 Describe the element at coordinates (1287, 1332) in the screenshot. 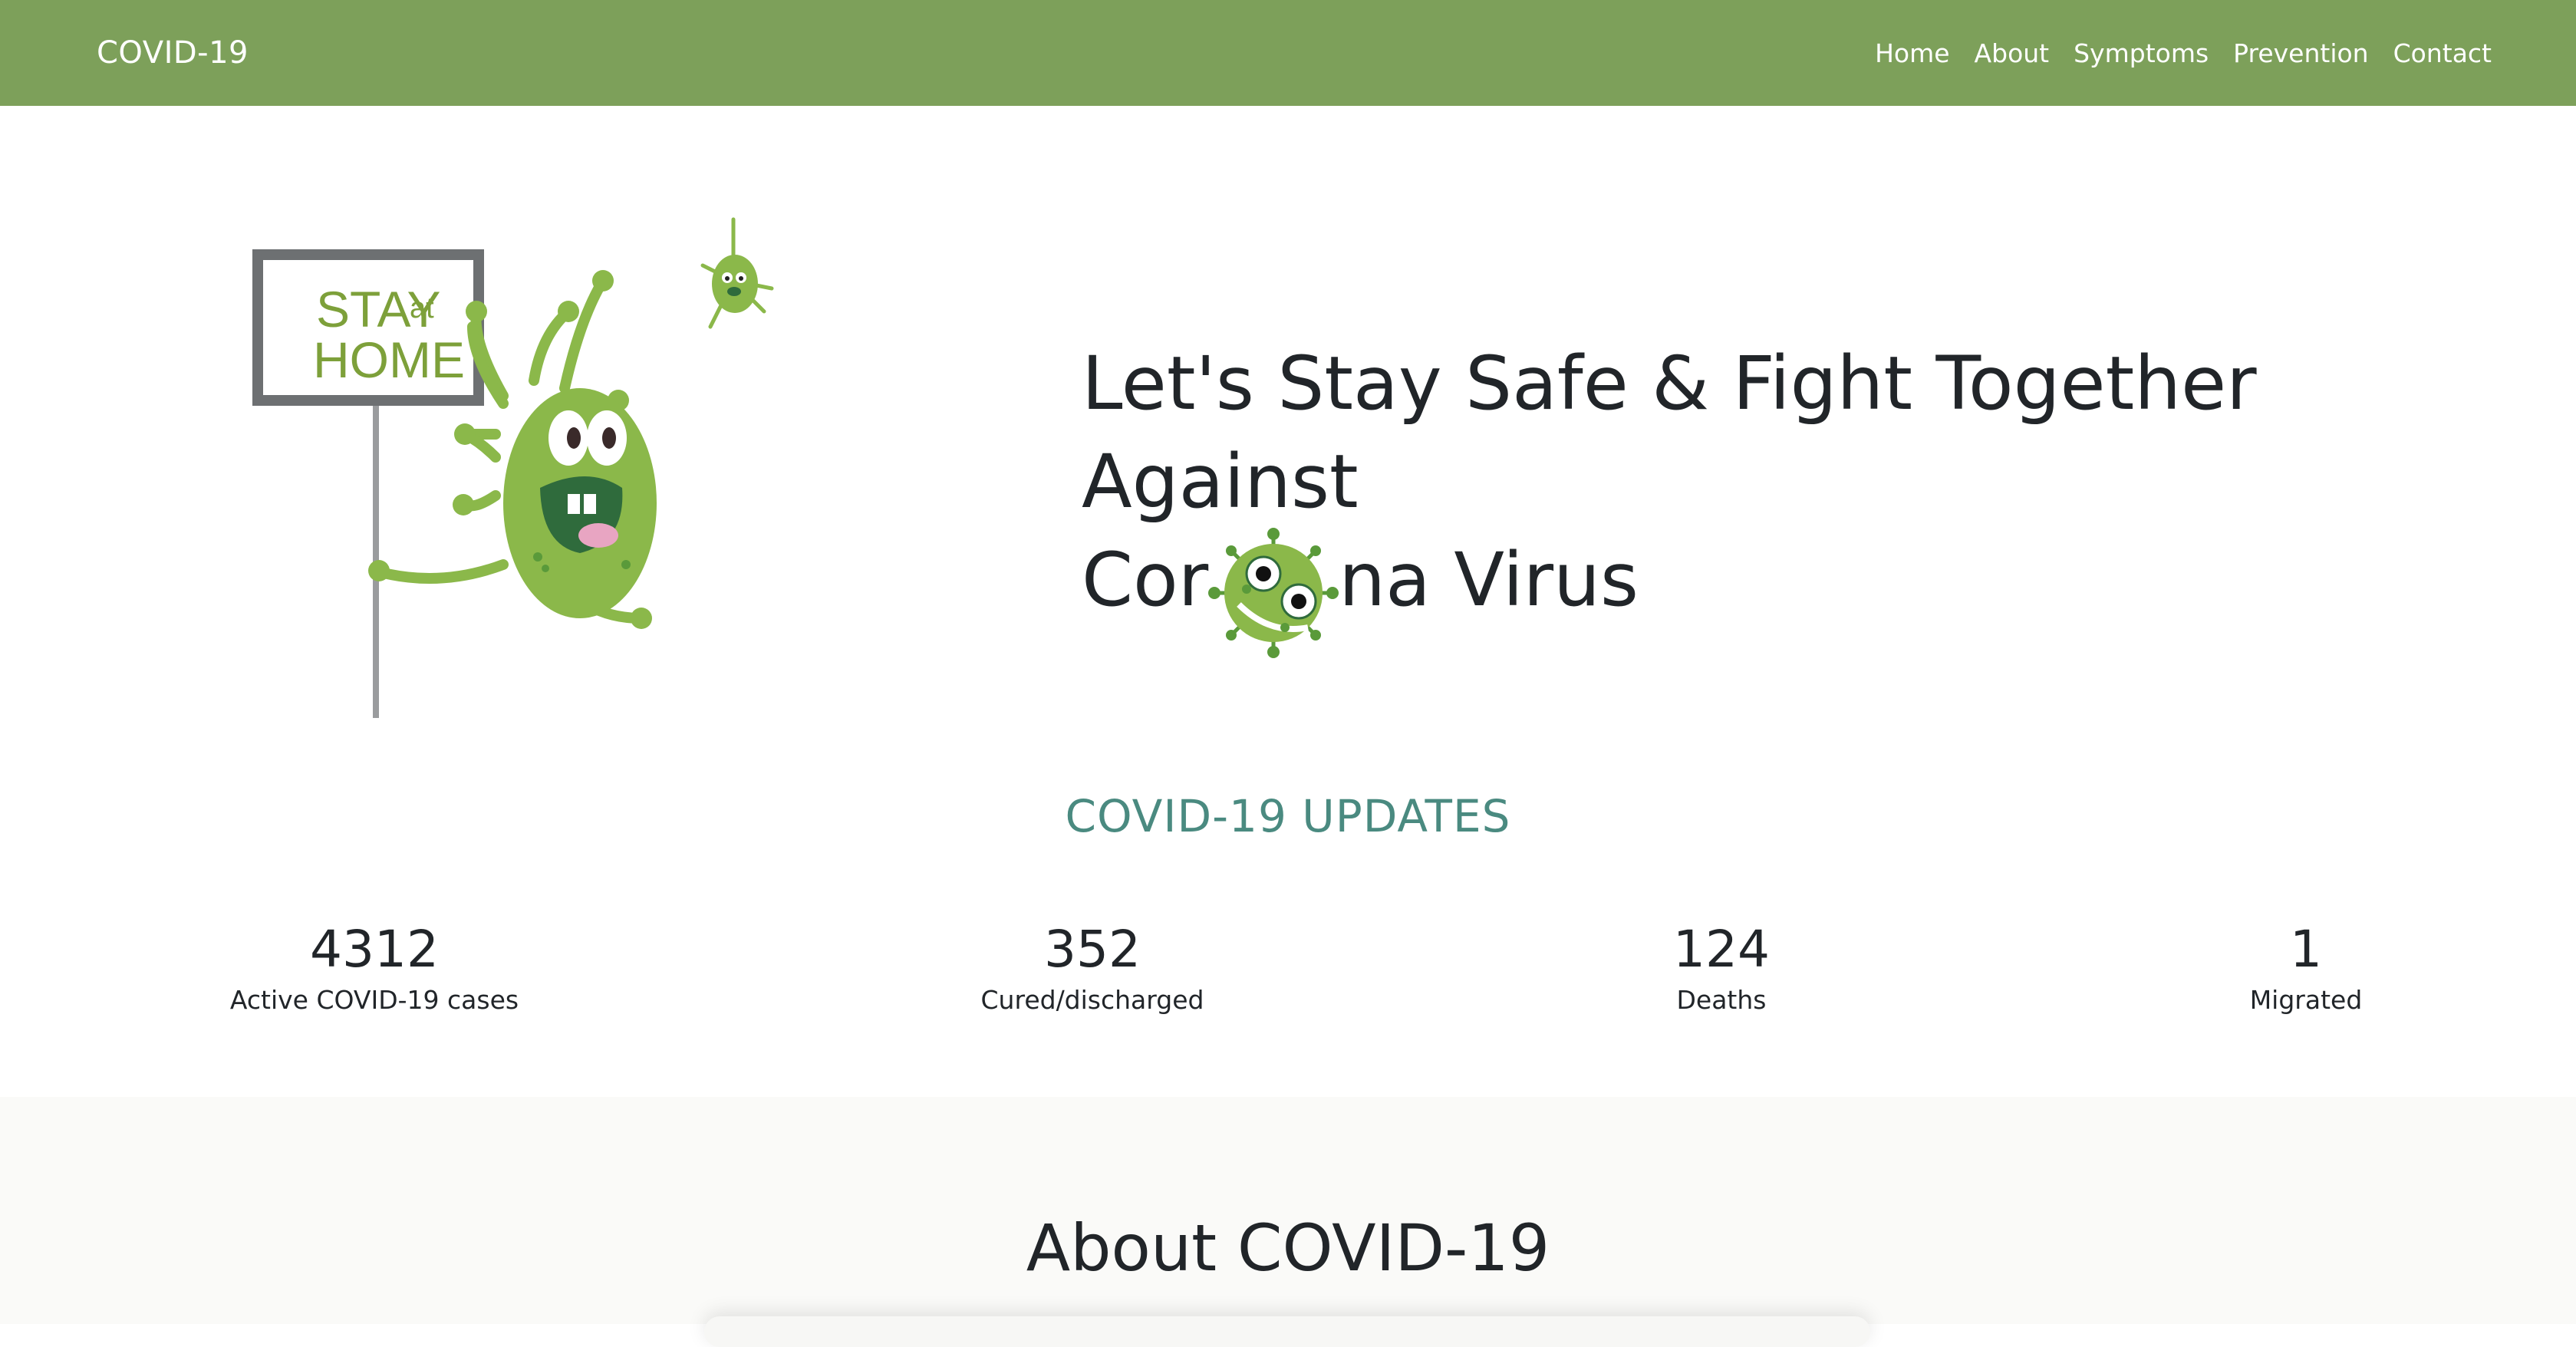

I see `about-card-top` at that location.